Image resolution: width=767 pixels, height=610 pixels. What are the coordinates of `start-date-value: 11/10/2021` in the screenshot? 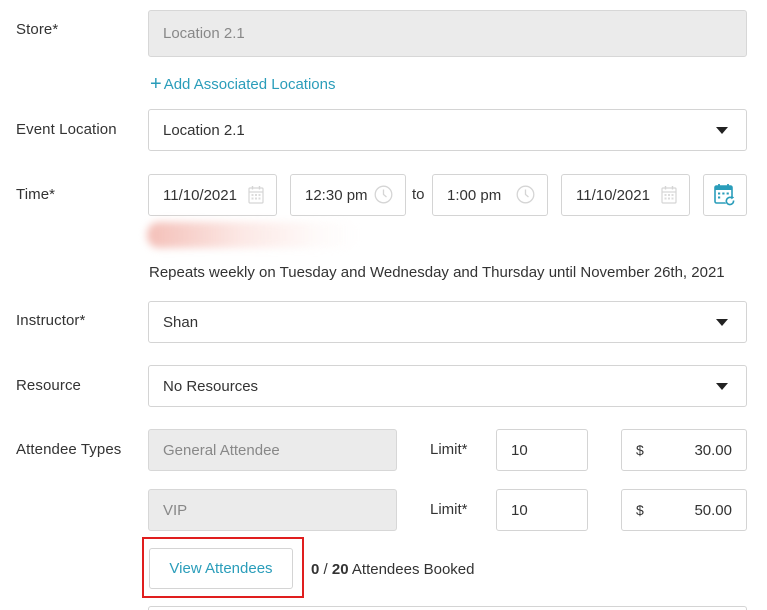 It's located at (200, 195).